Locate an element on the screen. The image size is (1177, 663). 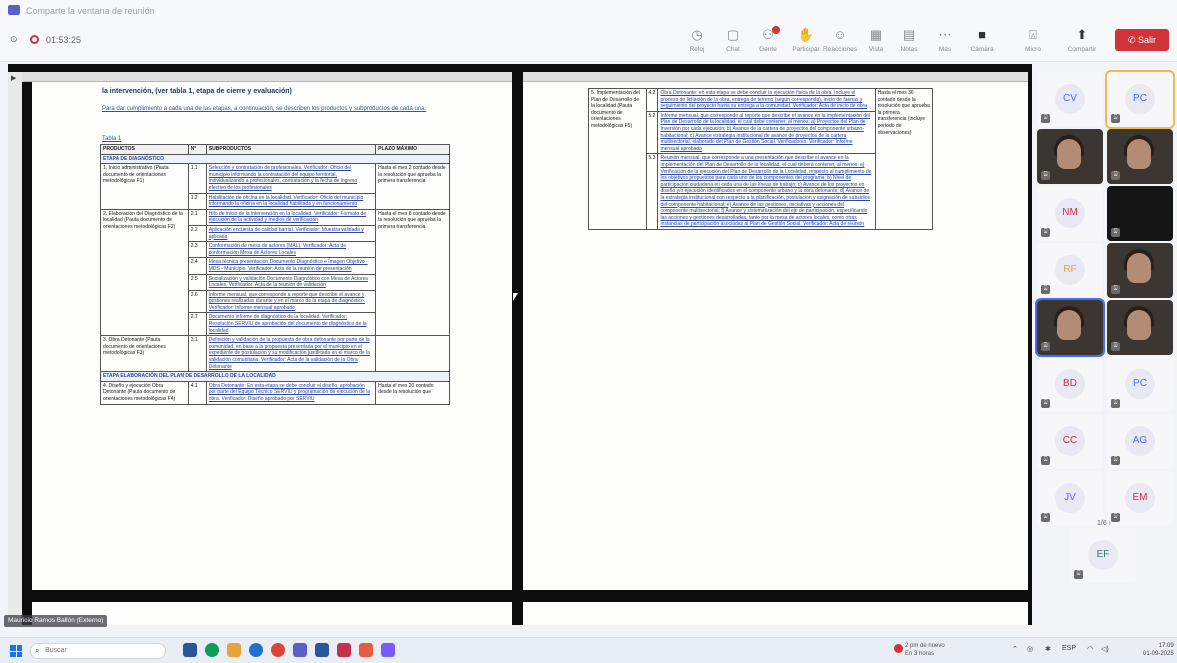
leave-button: ✆ Salir is located at coordinates (1142, 40).